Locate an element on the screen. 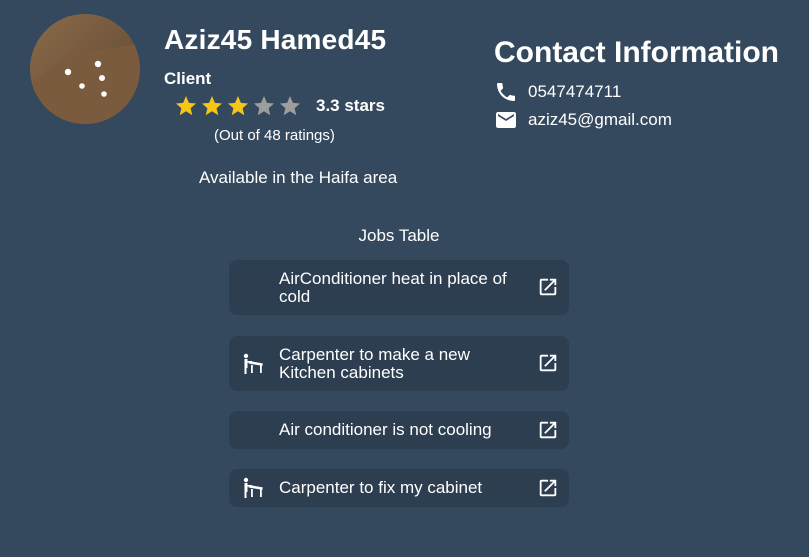 Image resolution: width=809 pixels, height=557 pixels. job-row: Carpenter to make a new Kitchen cabinets is located at coordinates (399, 363).